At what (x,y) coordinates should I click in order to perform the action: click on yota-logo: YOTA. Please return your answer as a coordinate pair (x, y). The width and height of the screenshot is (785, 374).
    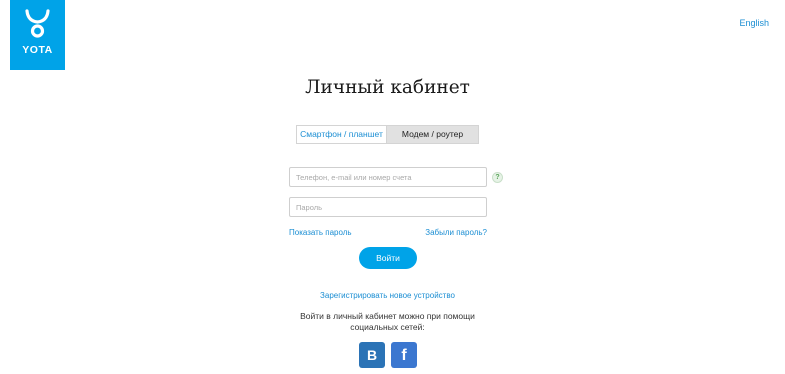
    Looking at the image, I should click on (37, 35).